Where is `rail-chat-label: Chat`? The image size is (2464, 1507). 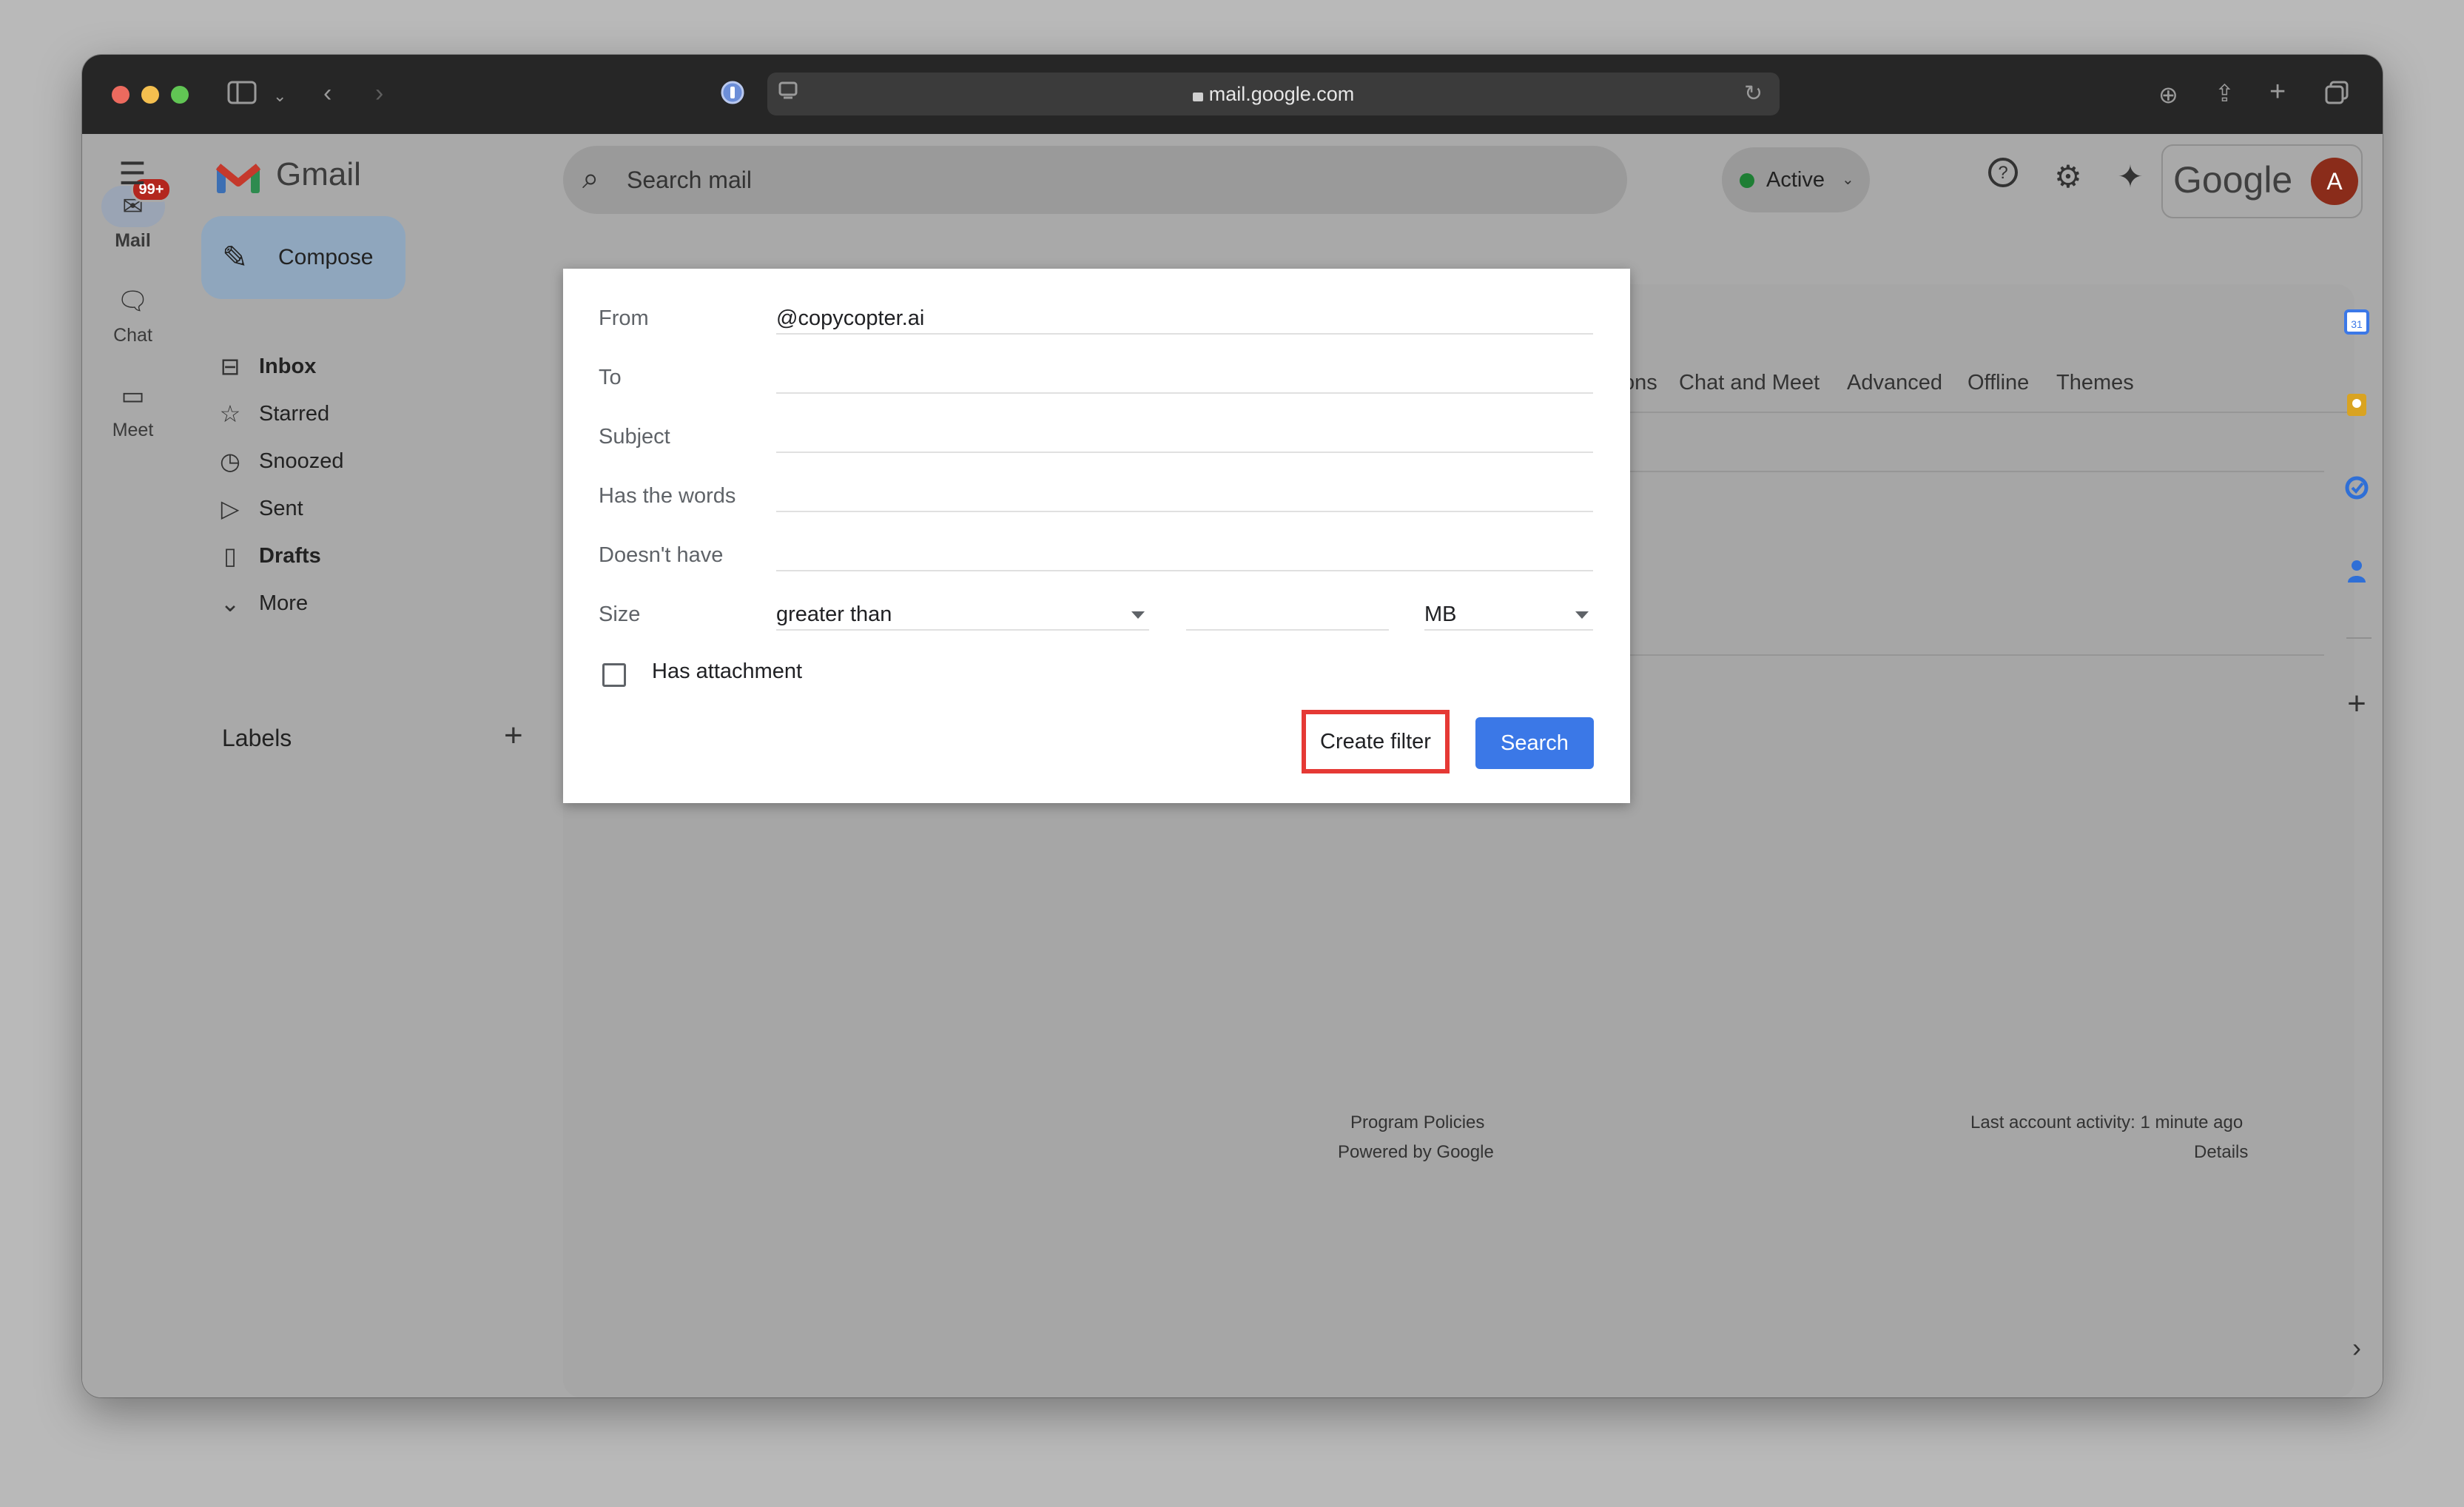 rail-chat-label: Chat is located at coordinates (132, 335).